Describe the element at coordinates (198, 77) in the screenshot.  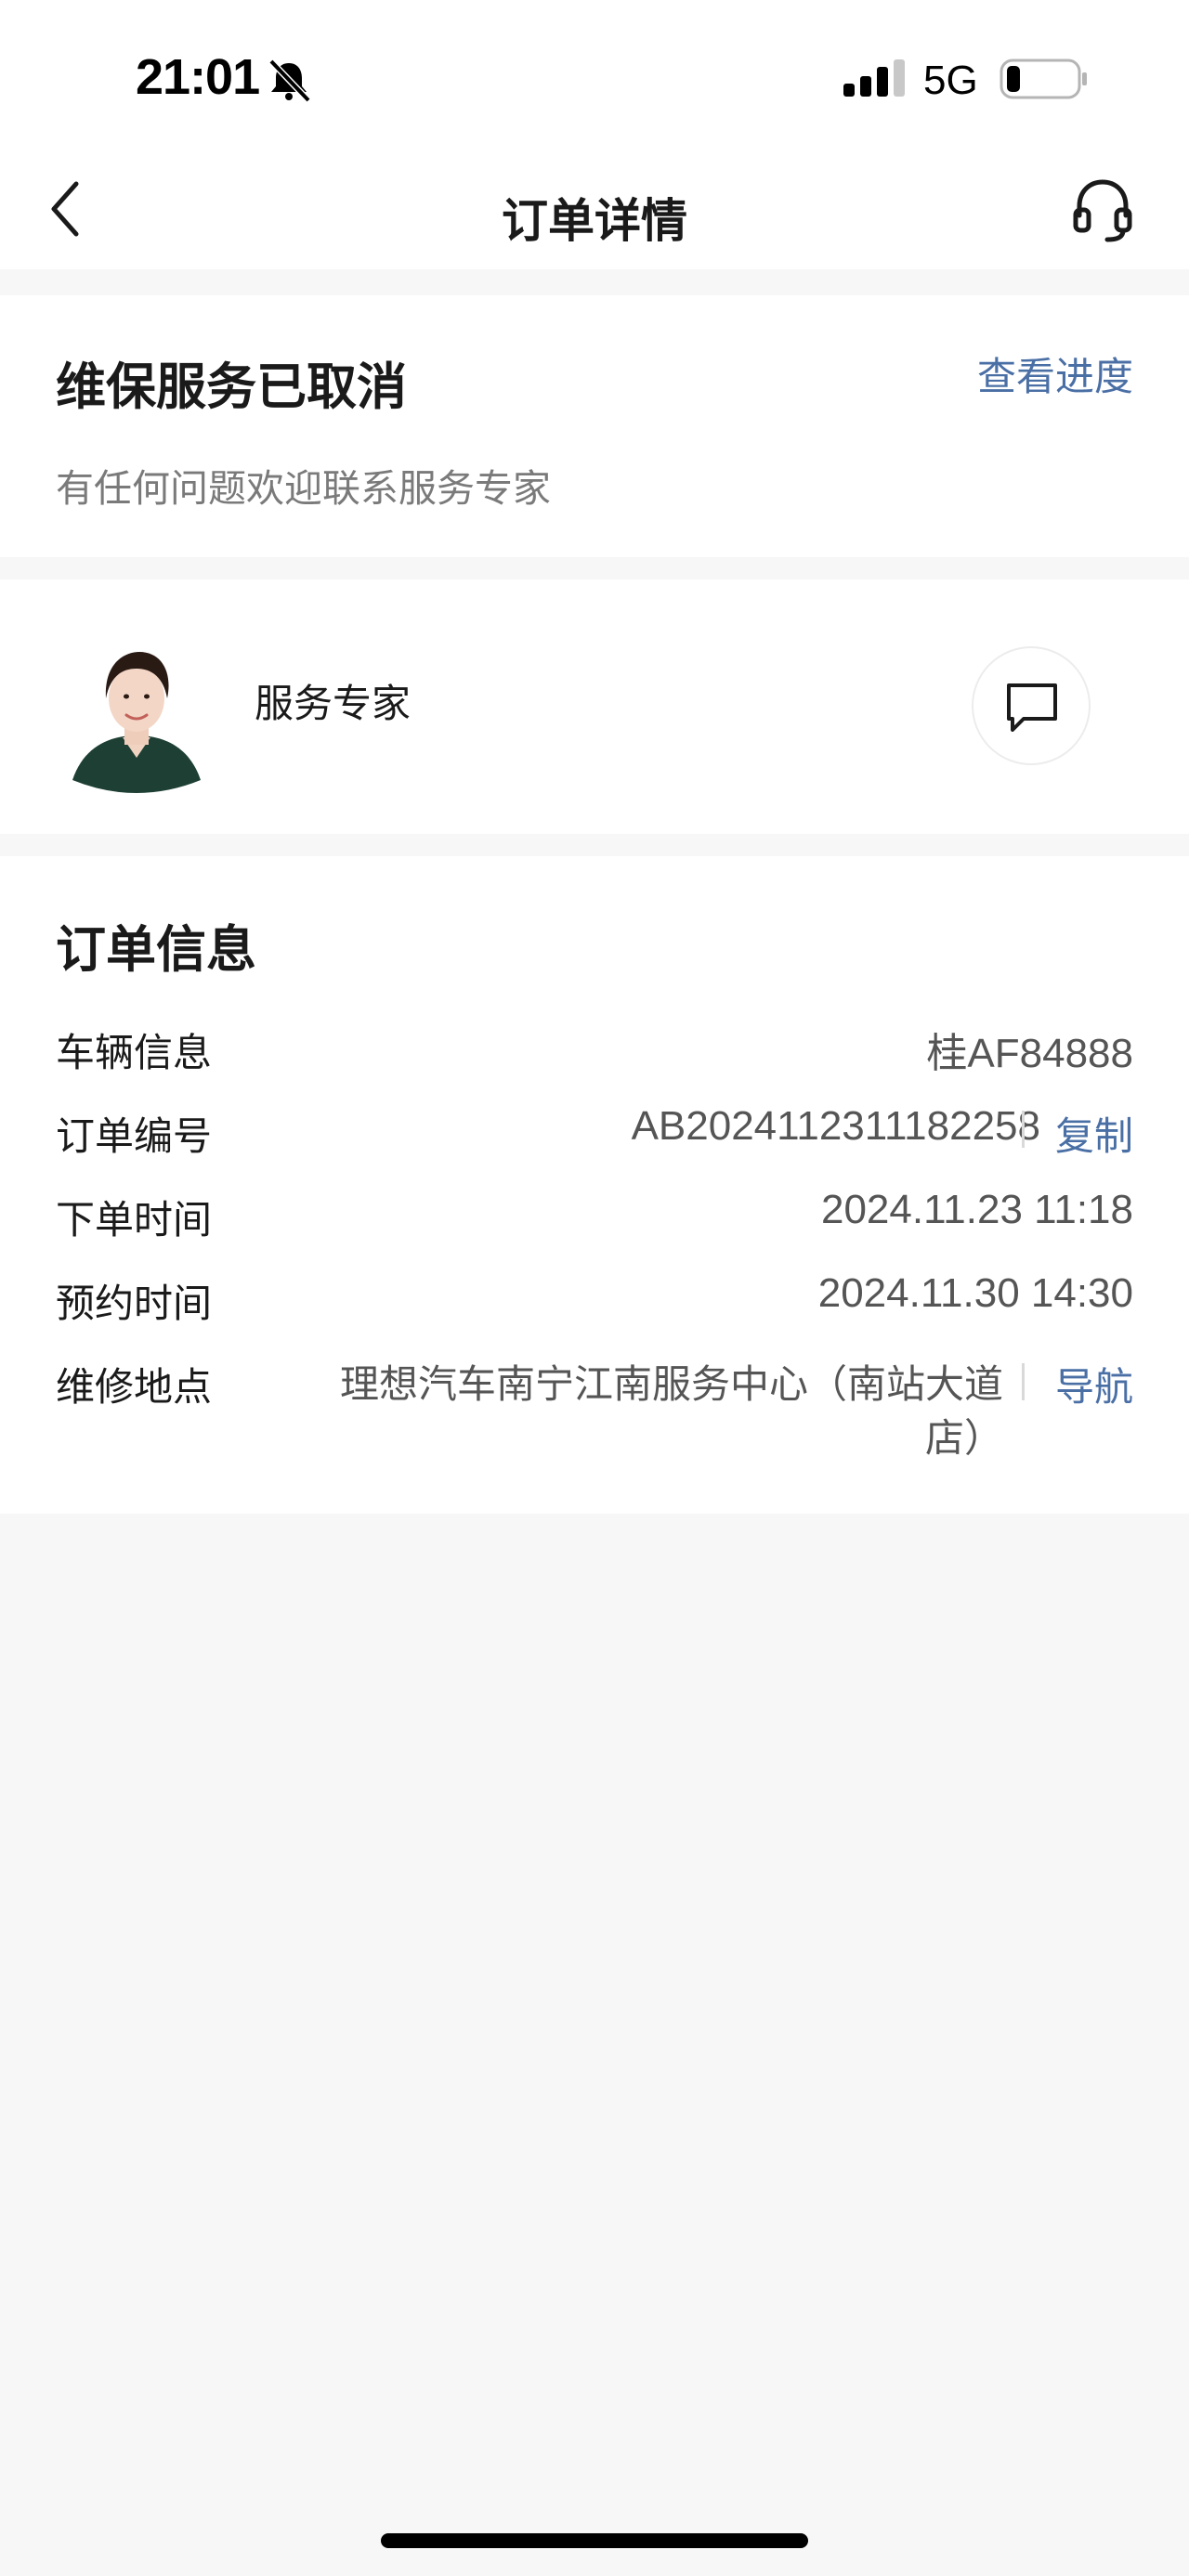
I see `status-time: 21:01` at that location.